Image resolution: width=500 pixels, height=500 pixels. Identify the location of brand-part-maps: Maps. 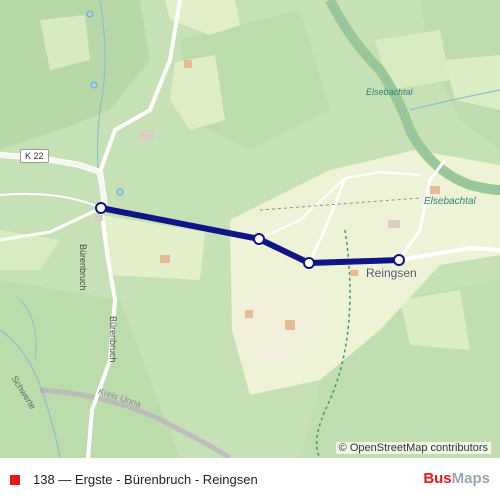
(470, 478).